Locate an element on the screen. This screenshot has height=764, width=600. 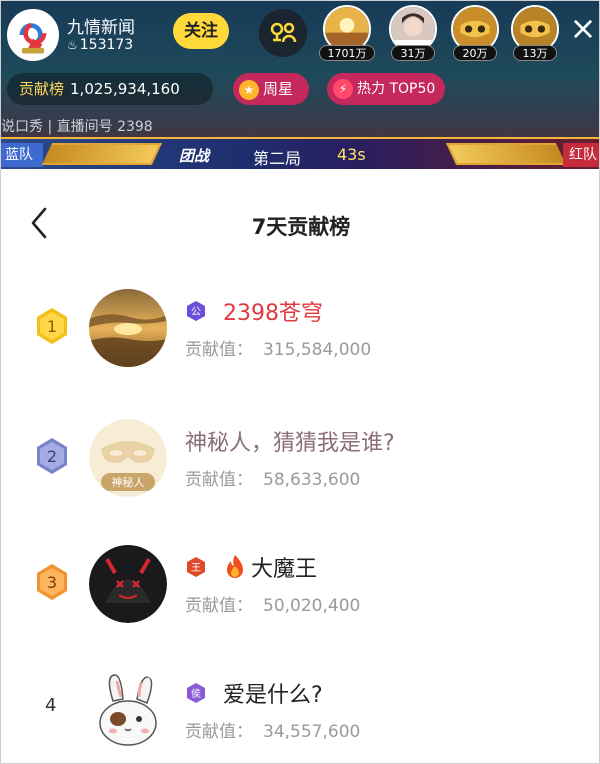
pk-battle-bar: 蓝队 团战 第二局 43s 红队 is located at coordinates (300, 153).